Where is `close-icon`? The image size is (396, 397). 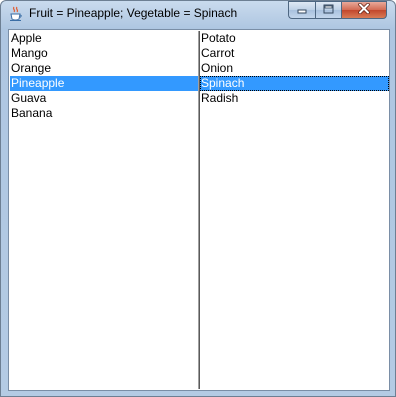 close-icon is located at coordinates (364, 10).